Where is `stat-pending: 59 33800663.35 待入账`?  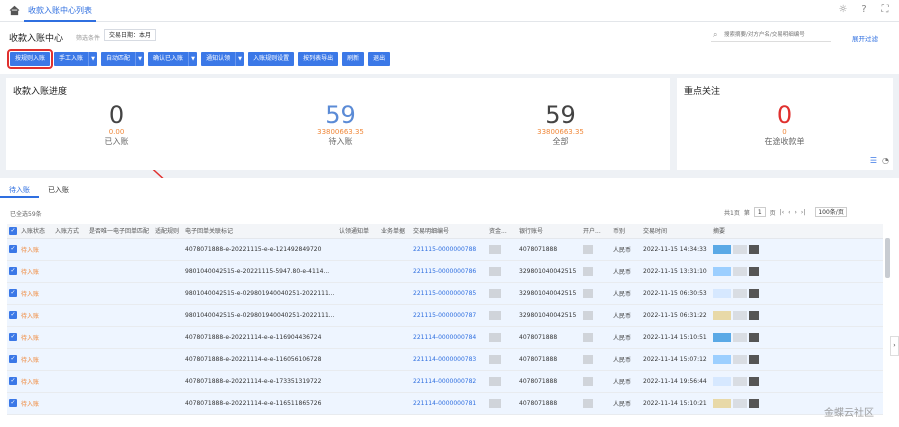
stat-pending: 59 33800663.35 待入账 is located at coordinates (340, 124).